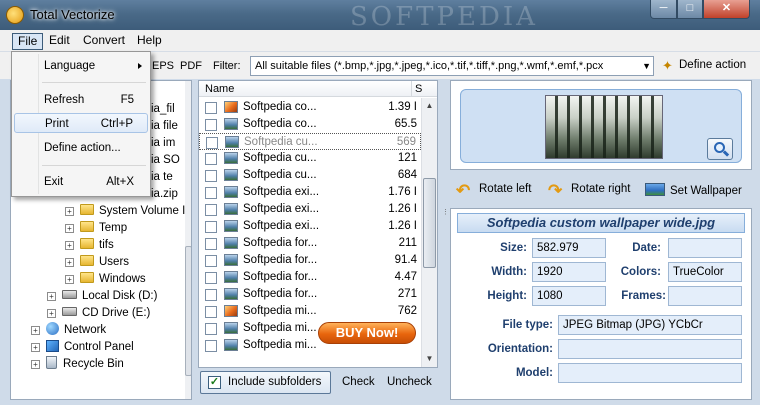  What do you see at coordinates (82, 347) in the screenshot?
I see `tree-item-control-panel: + Control Panel` at bounding box center [82, 347].